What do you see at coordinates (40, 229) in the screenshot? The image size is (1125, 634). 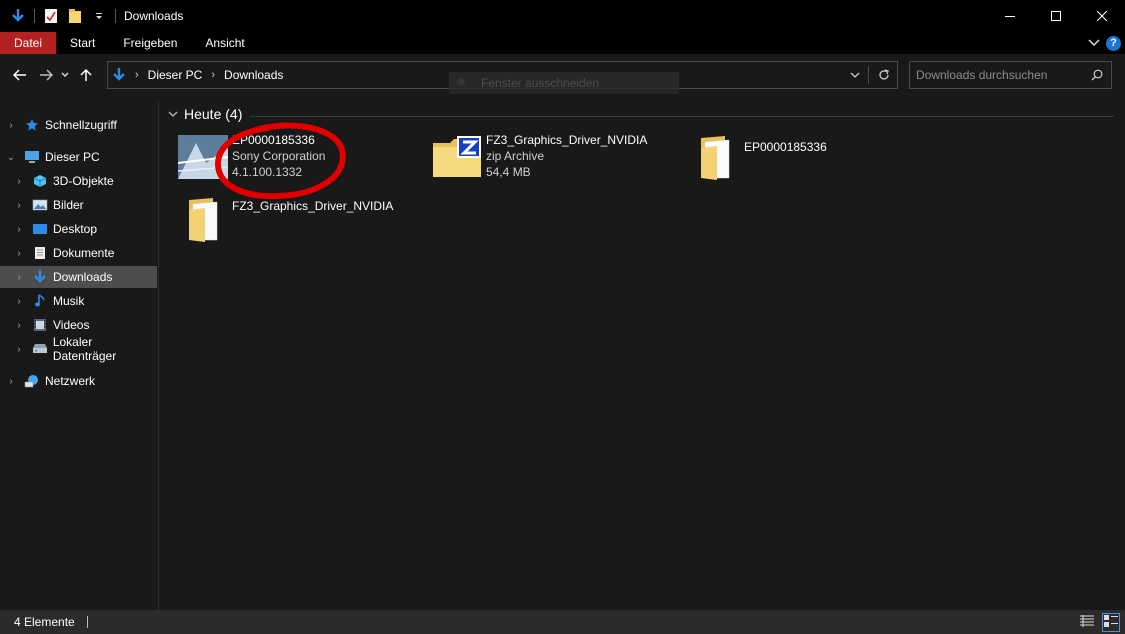 I see `desktop-icon` at bounding box center [40, 229].